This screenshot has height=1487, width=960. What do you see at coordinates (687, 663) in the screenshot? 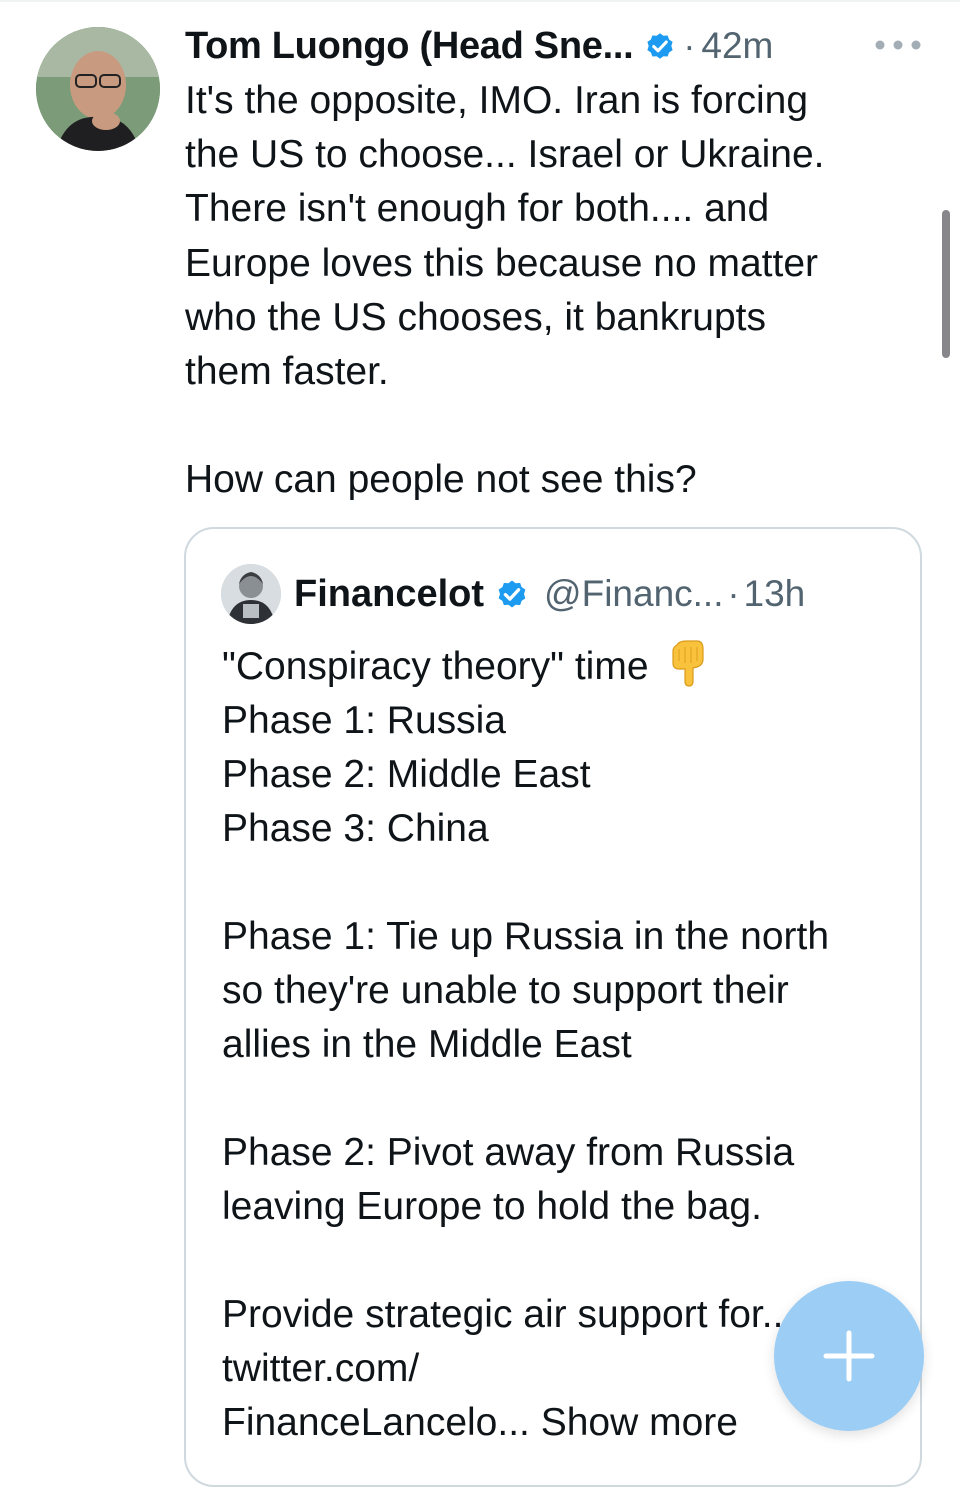
I see `pointing-down-emoji-icon` at bounding box center [687, 663].